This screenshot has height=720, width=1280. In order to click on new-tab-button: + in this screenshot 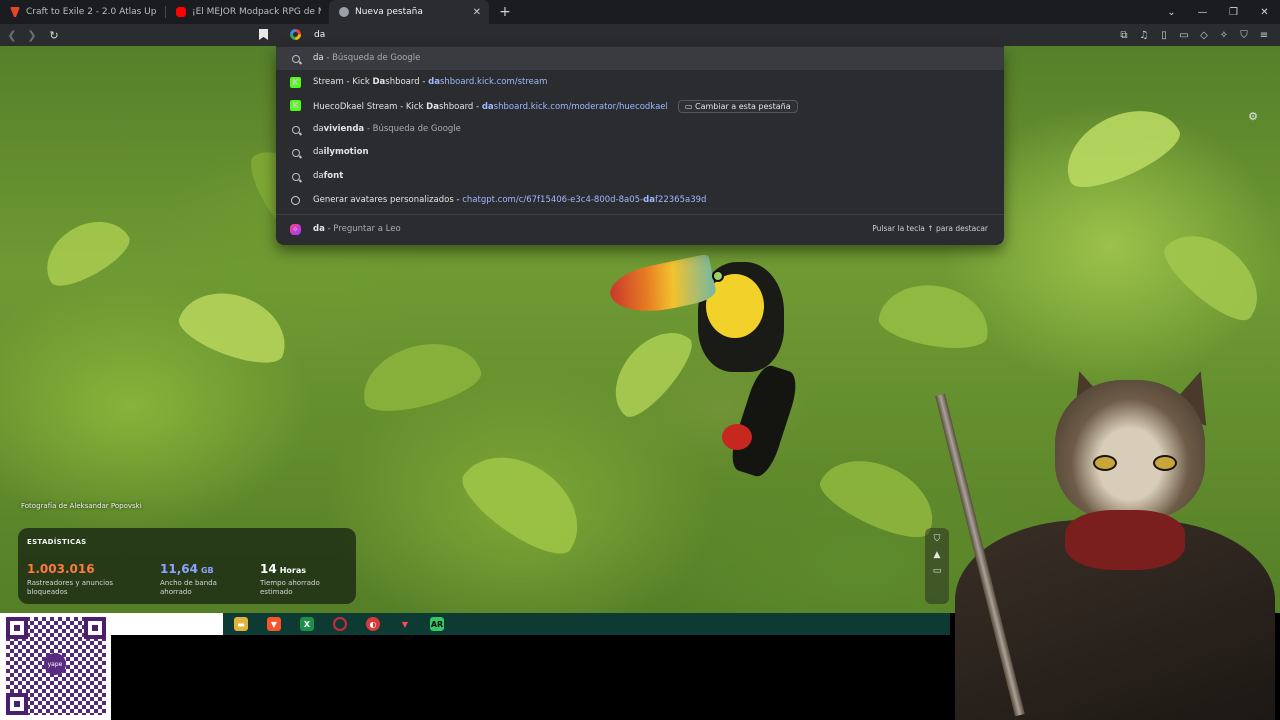, I will do `click(505, 12)`.